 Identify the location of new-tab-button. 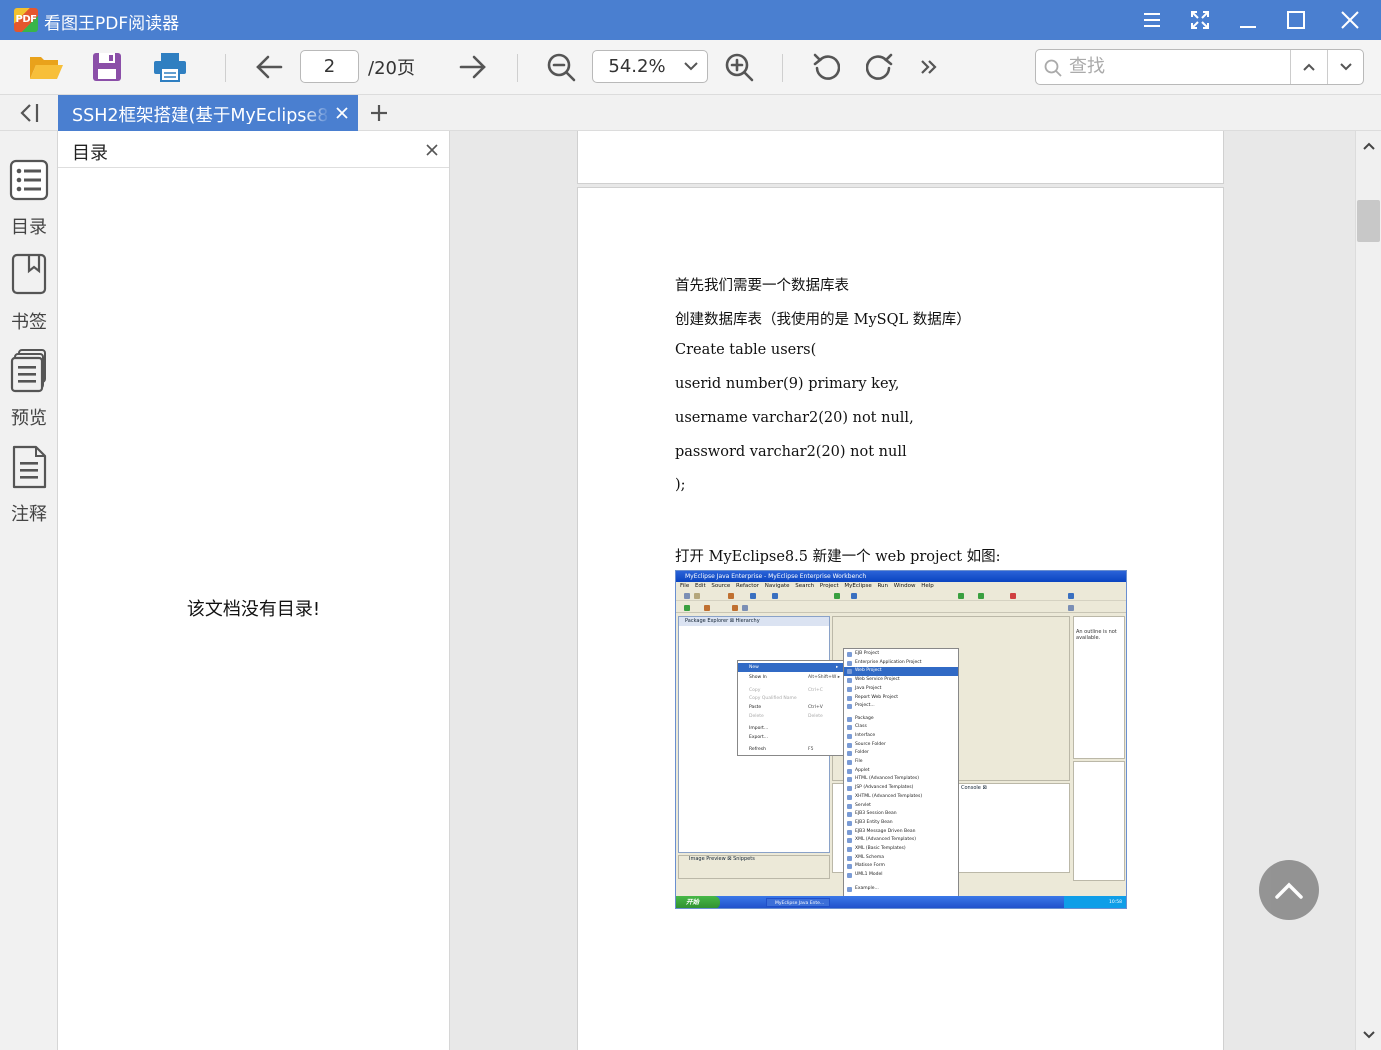
(379, 113).